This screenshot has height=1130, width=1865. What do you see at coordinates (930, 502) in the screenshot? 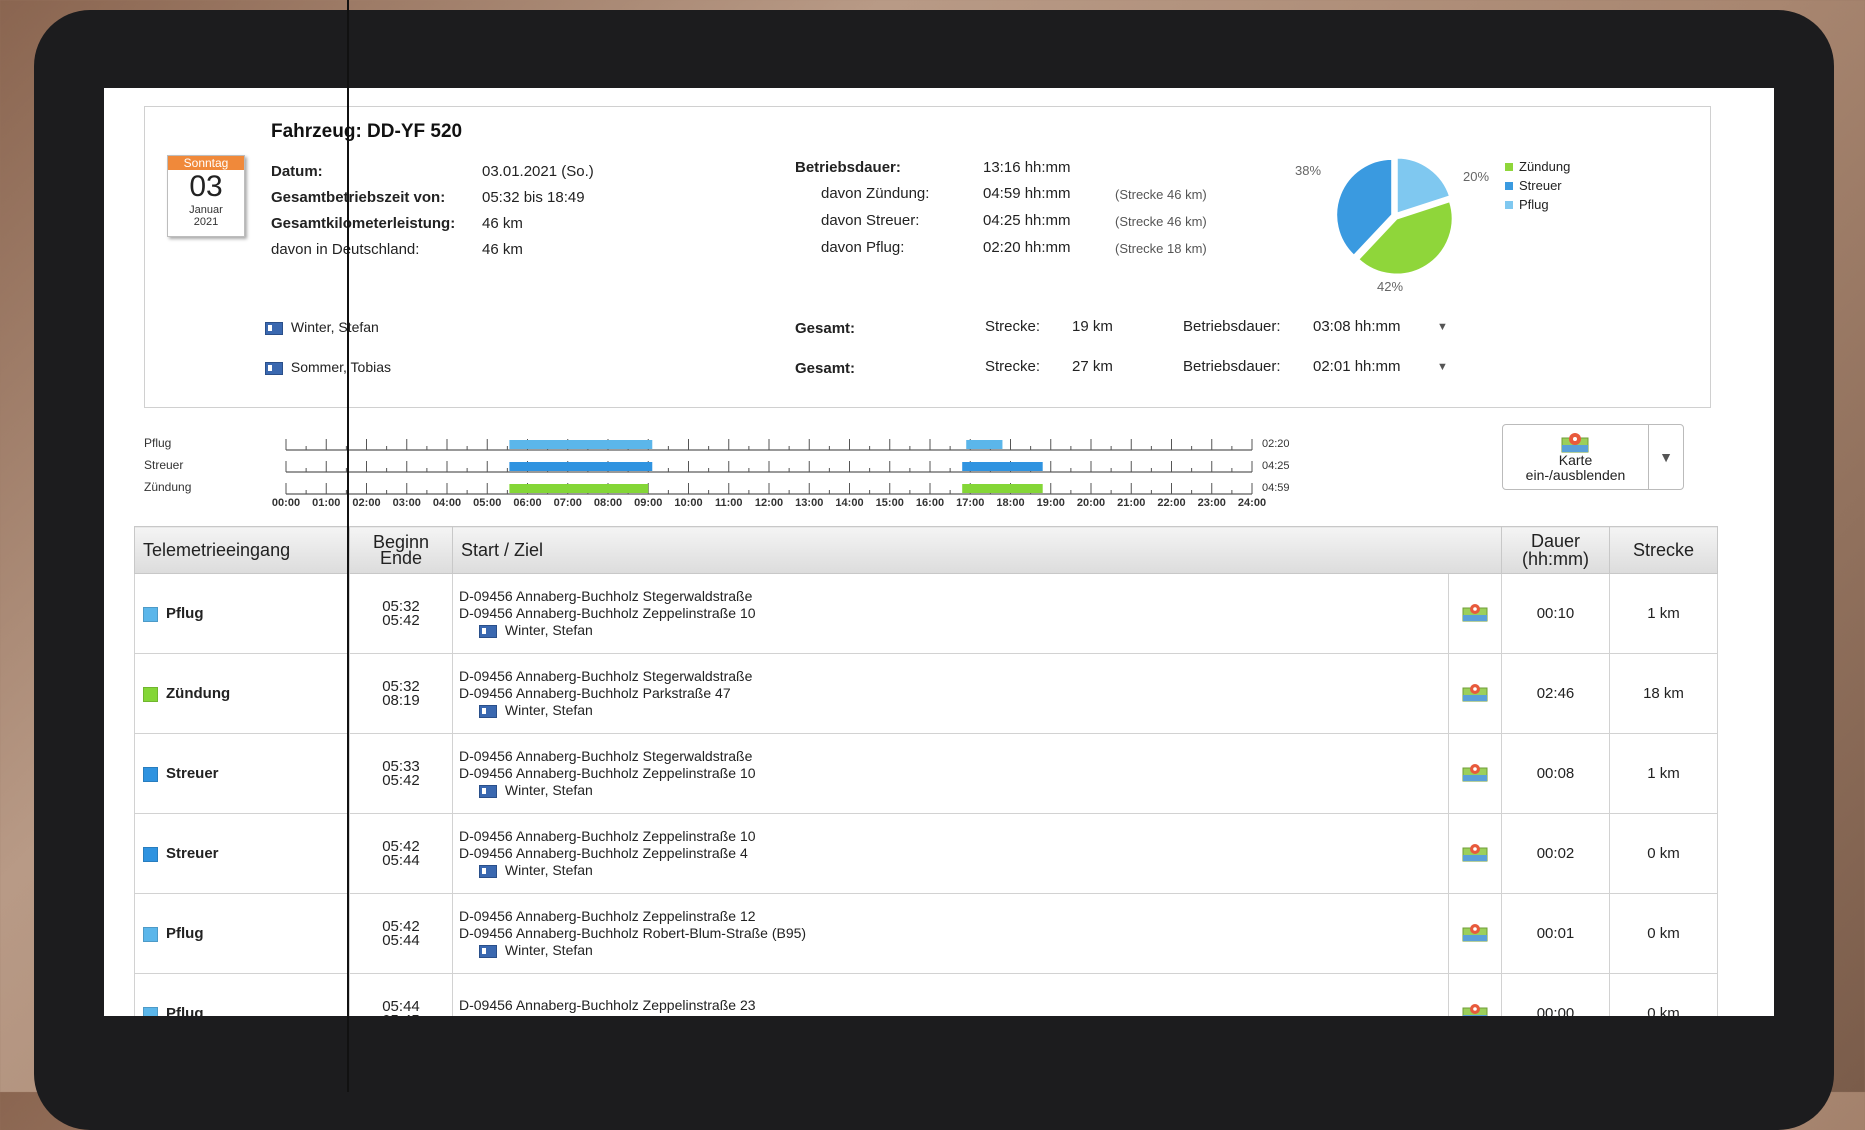
I see `timeline-hour-label: 16:00` at bounding box center [930, 502].